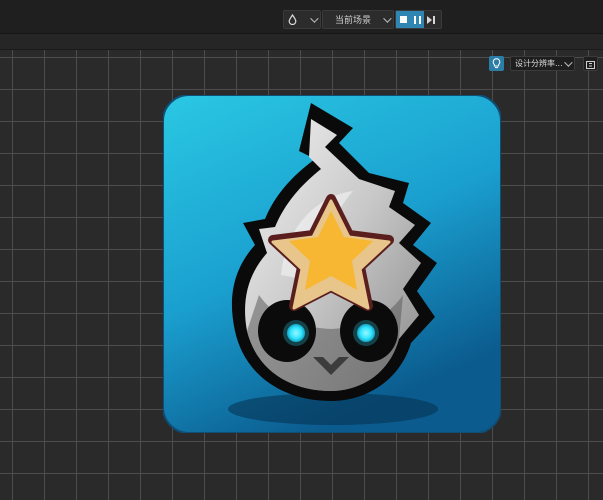  What do you see at coordinates (301, 42) in the screenshot?
I see `scene-subbar` at bounding box center [301, 42].